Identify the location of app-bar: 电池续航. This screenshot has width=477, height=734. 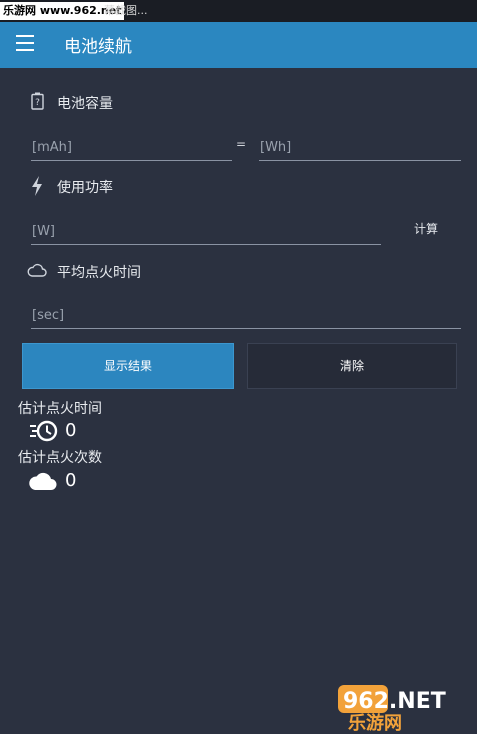
(238, 45).